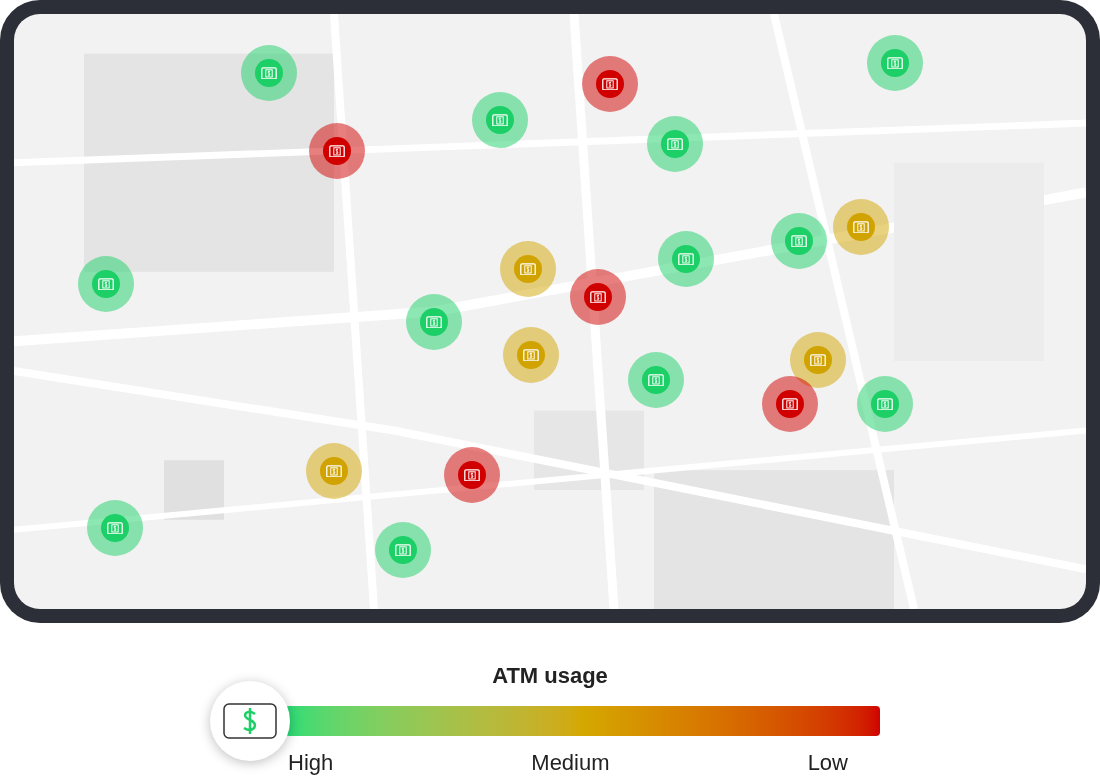 The width and height of the screenshot is (1100, 779). I want to click on legend-label: High, so click(311, 763).